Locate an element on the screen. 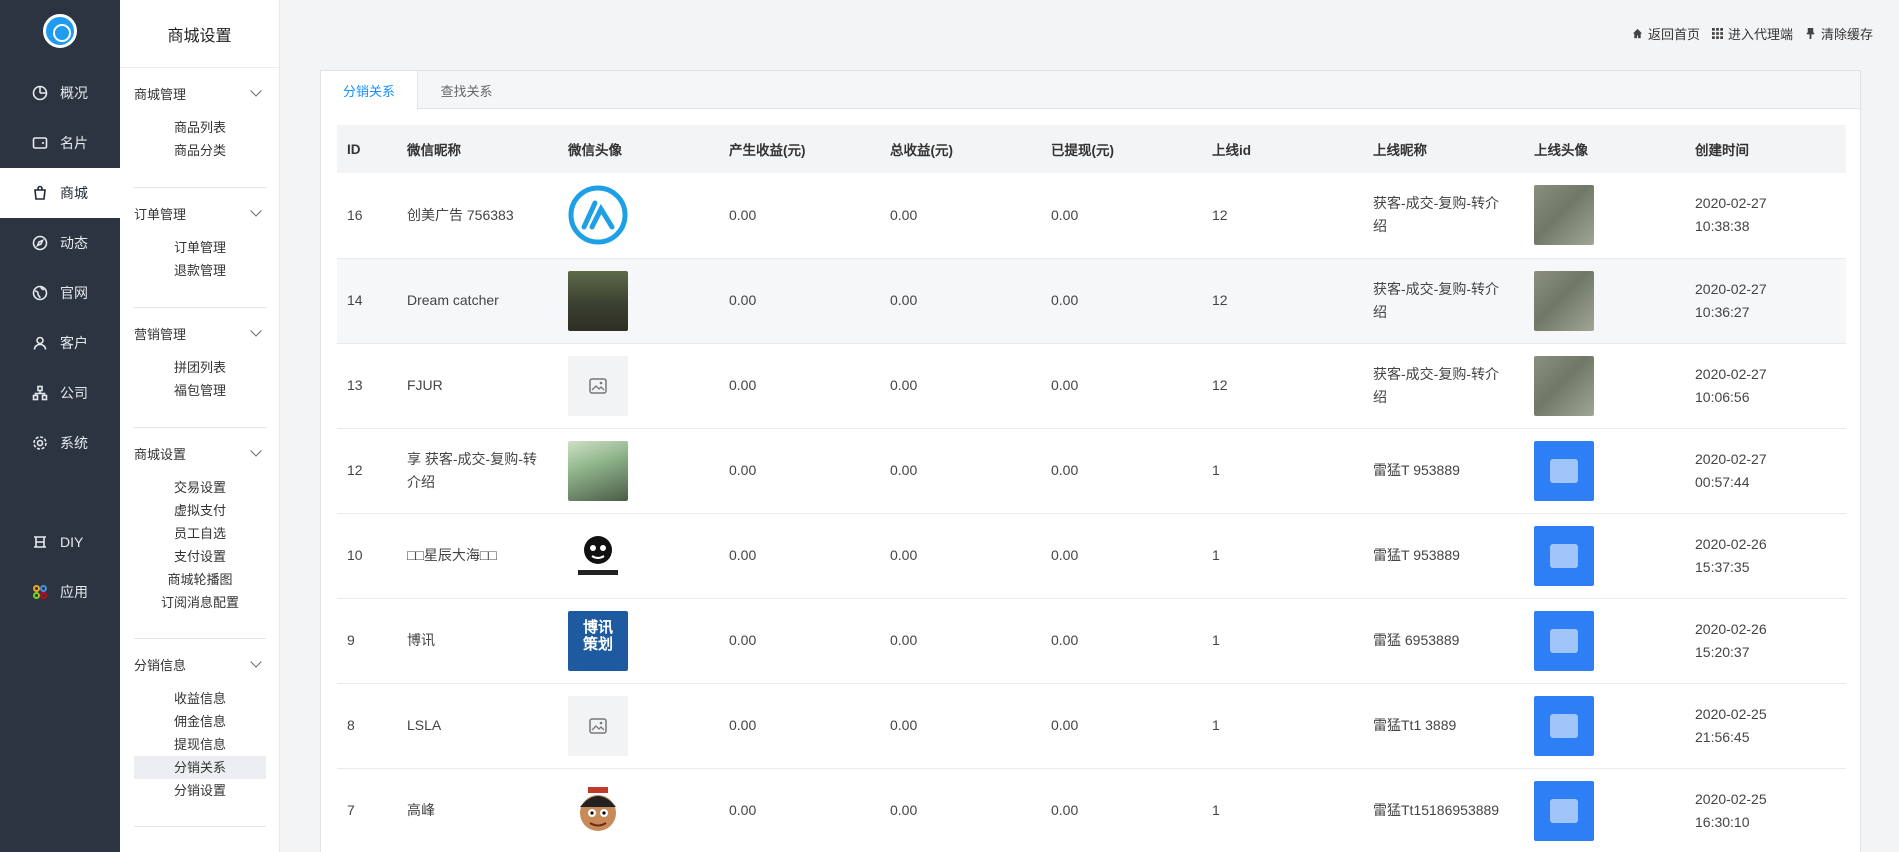 The image size is (1899, 852). tab-distribution-relation: 分销关系 is located at coordinates (369, 90).